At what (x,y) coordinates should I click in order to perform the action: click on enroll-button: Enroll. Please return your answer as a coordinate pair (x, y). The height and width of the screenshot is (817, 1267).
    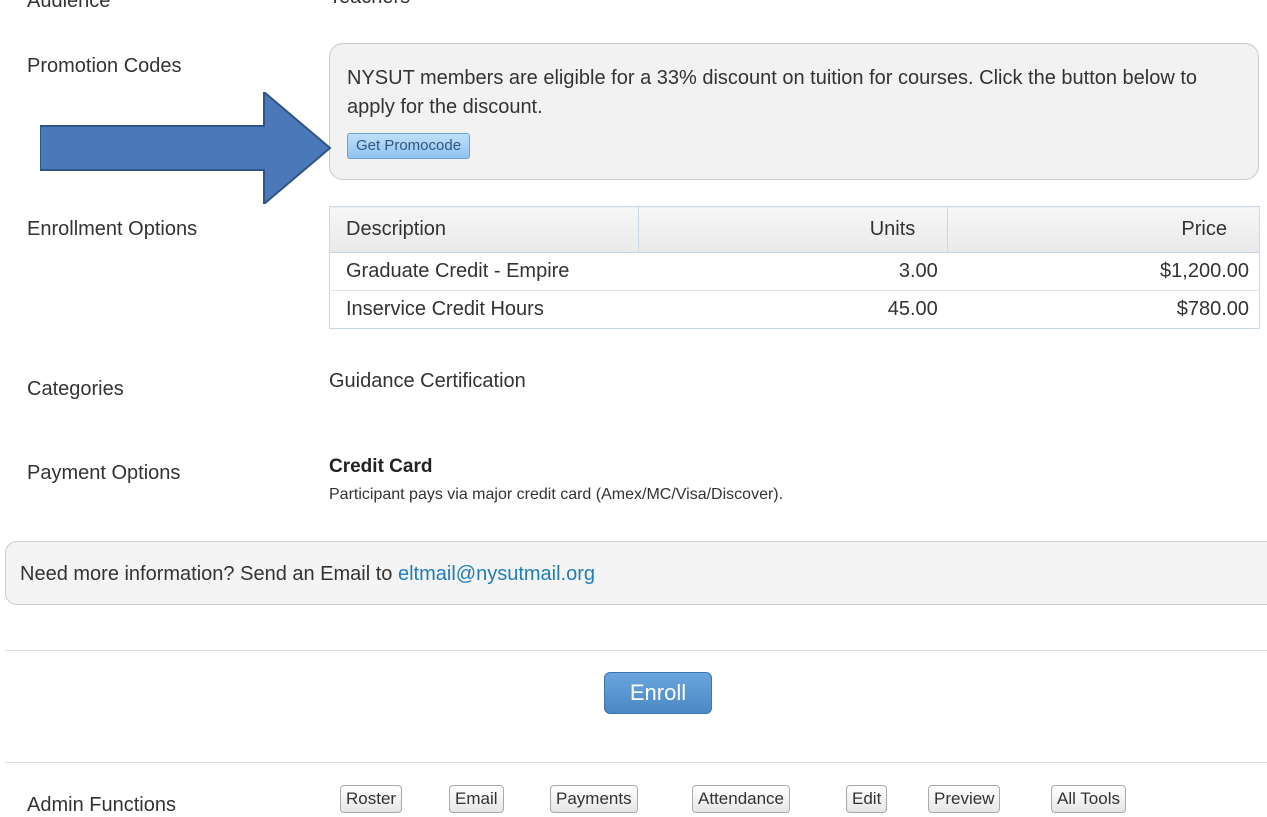
    Looking at the image, I should click on (658, 693).